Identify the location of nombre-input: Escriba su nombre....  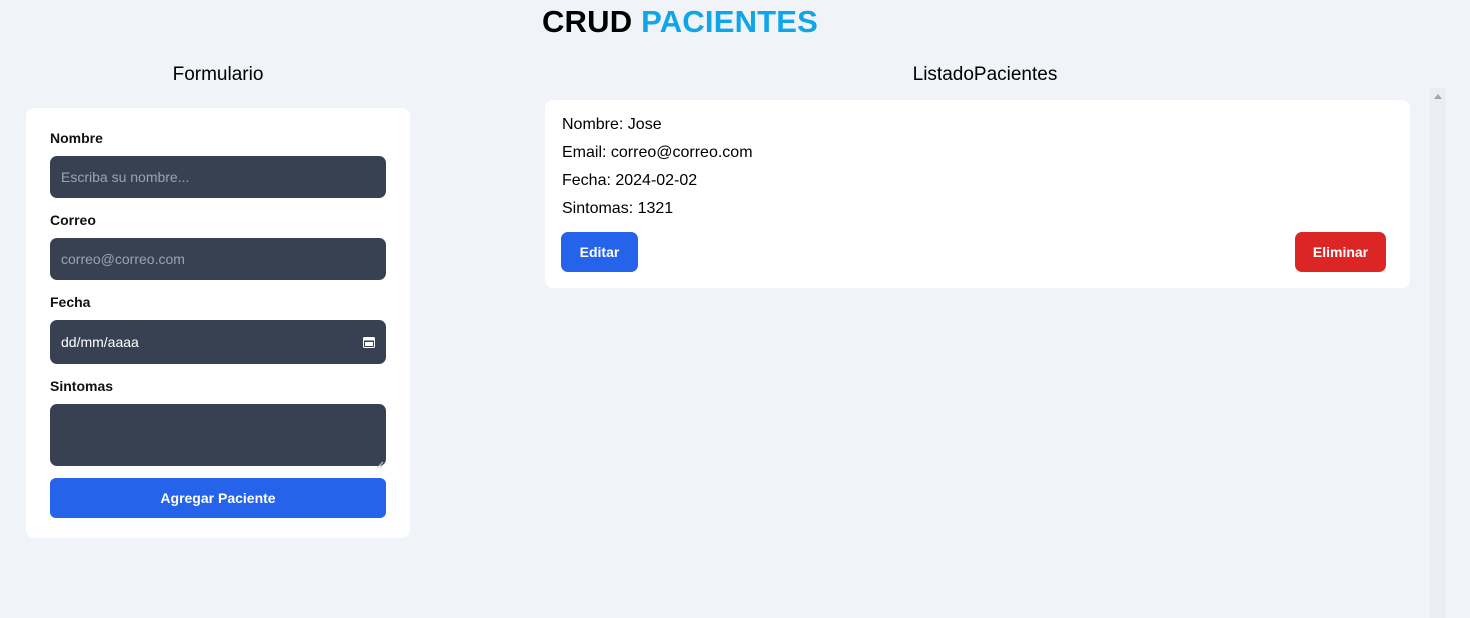
(218, 177).